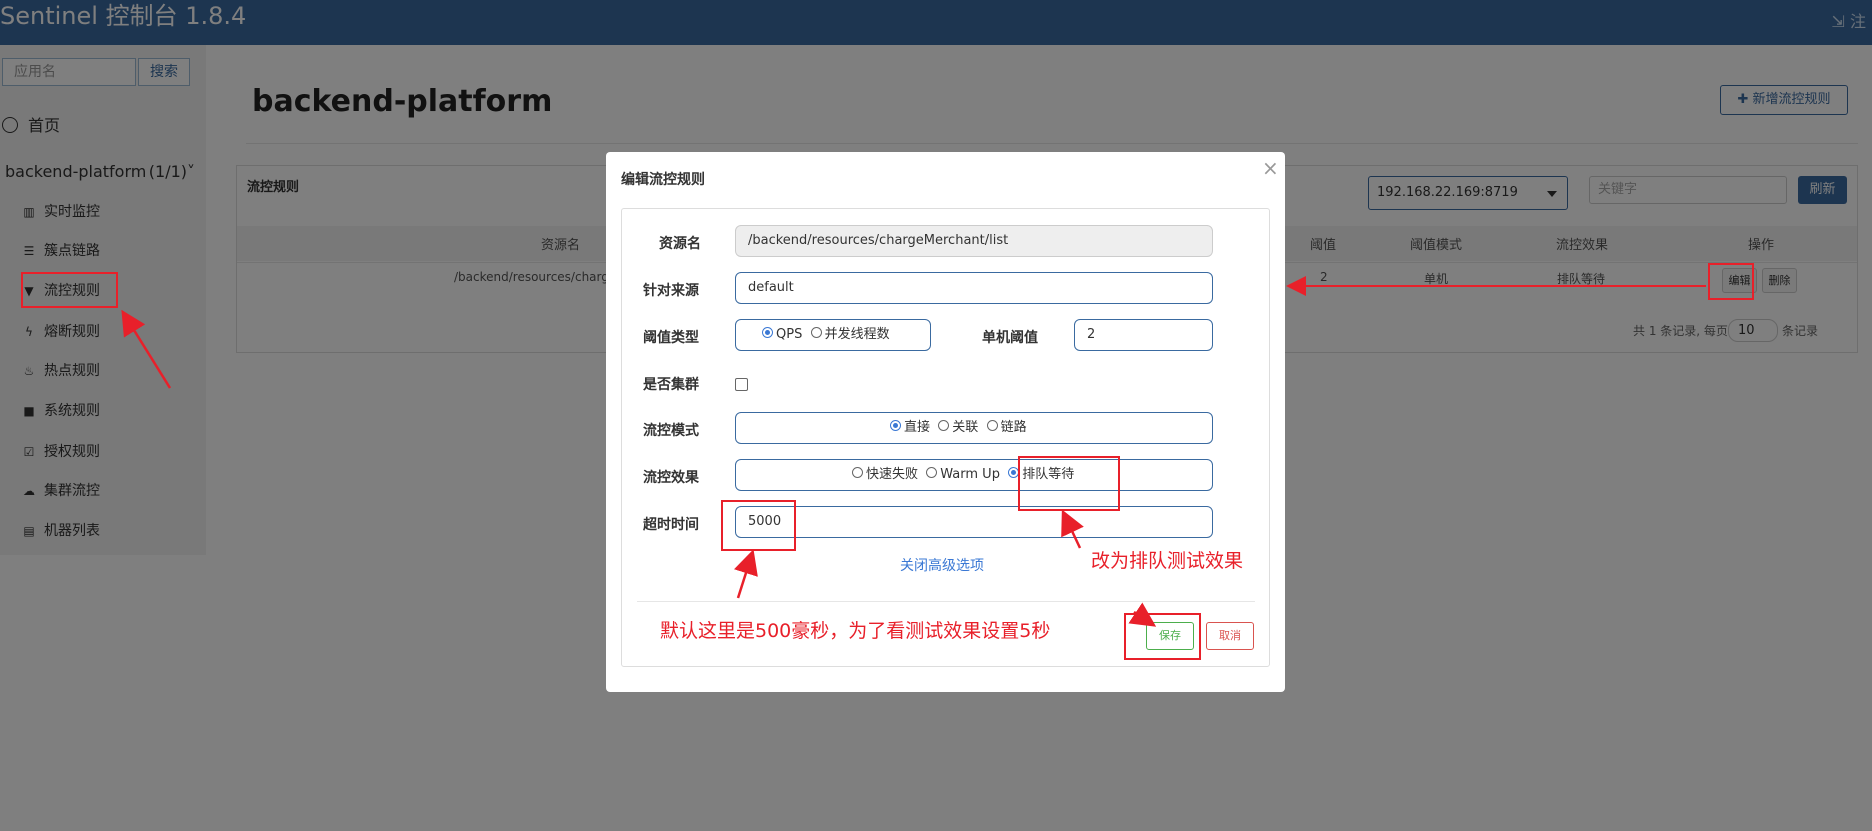 The height and width of the screenshot is (831, 1872). Describe the element at coordinates (1072, 529) in the screenshot. I see `arrow-to-queue-option` at that location.